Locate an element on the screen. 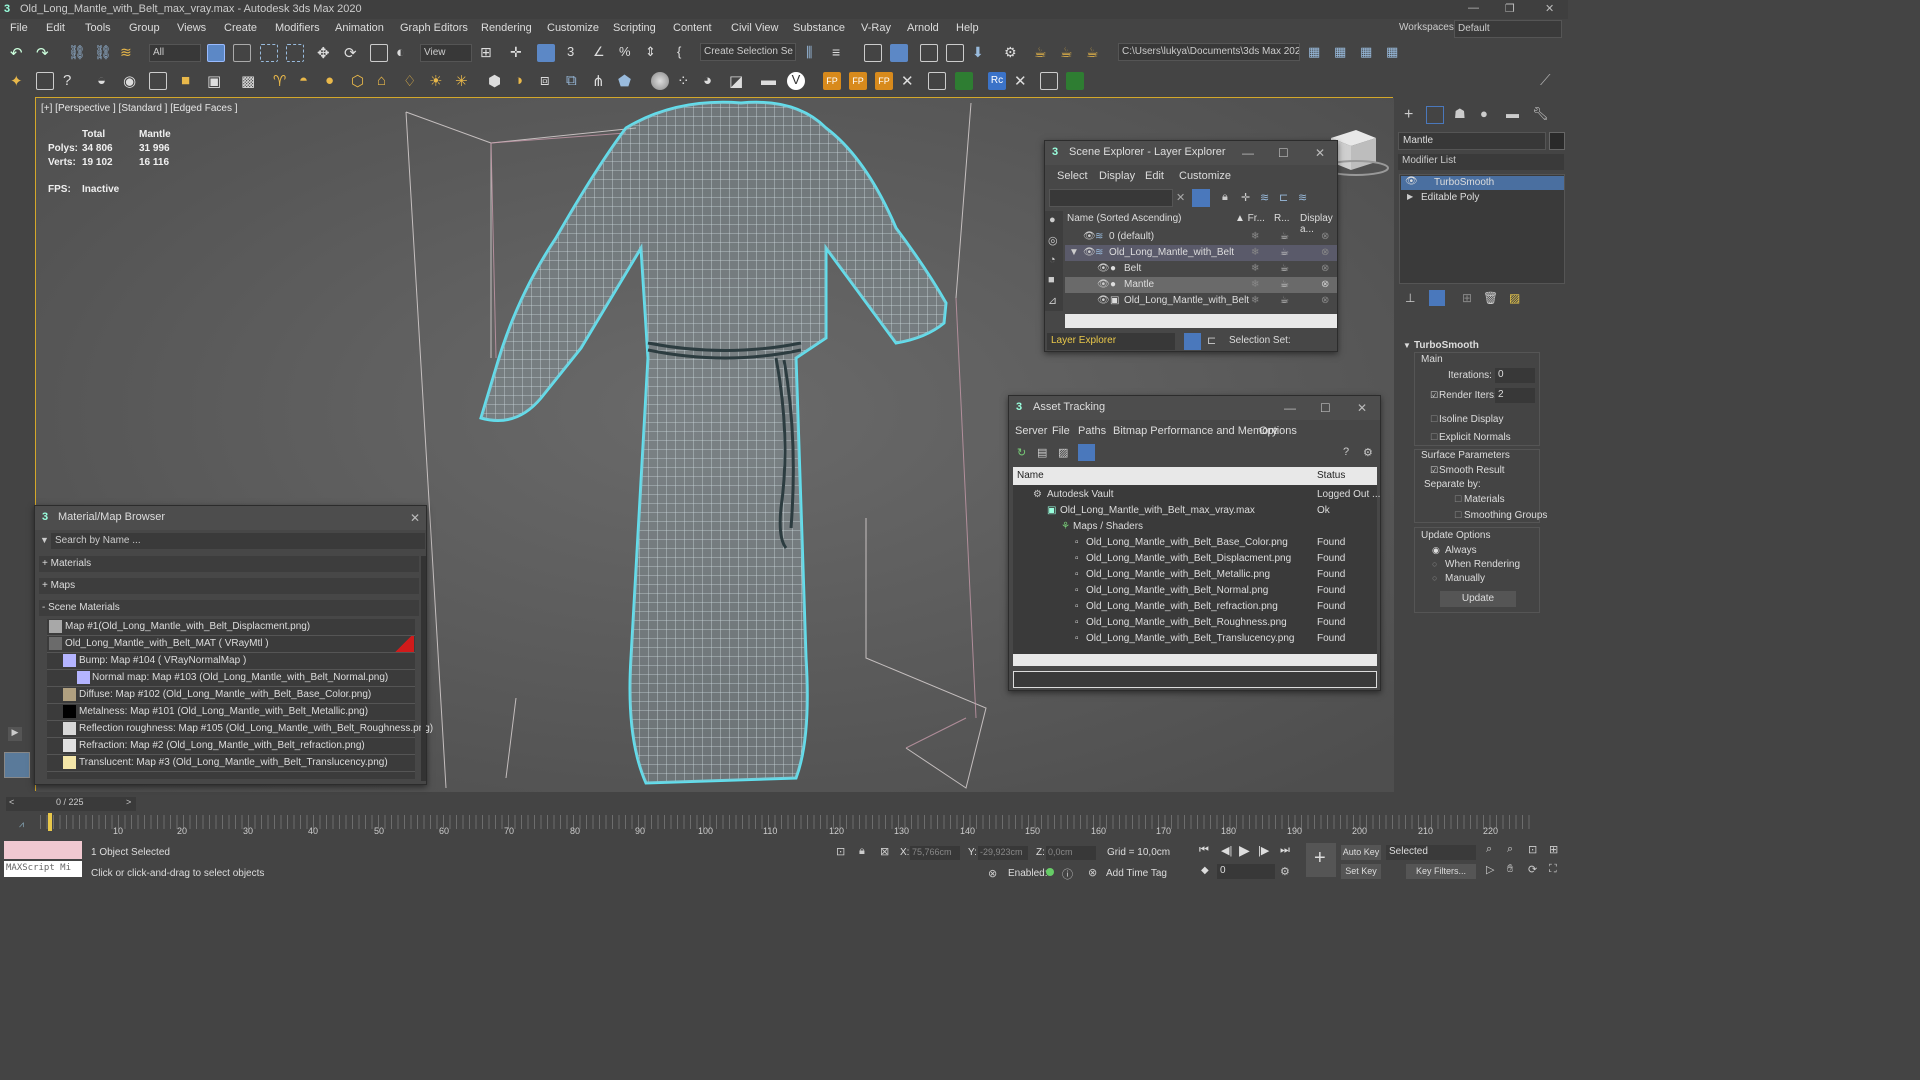  hierarchy-tab-icon: ☗ is located at coordinates (1460, 114).